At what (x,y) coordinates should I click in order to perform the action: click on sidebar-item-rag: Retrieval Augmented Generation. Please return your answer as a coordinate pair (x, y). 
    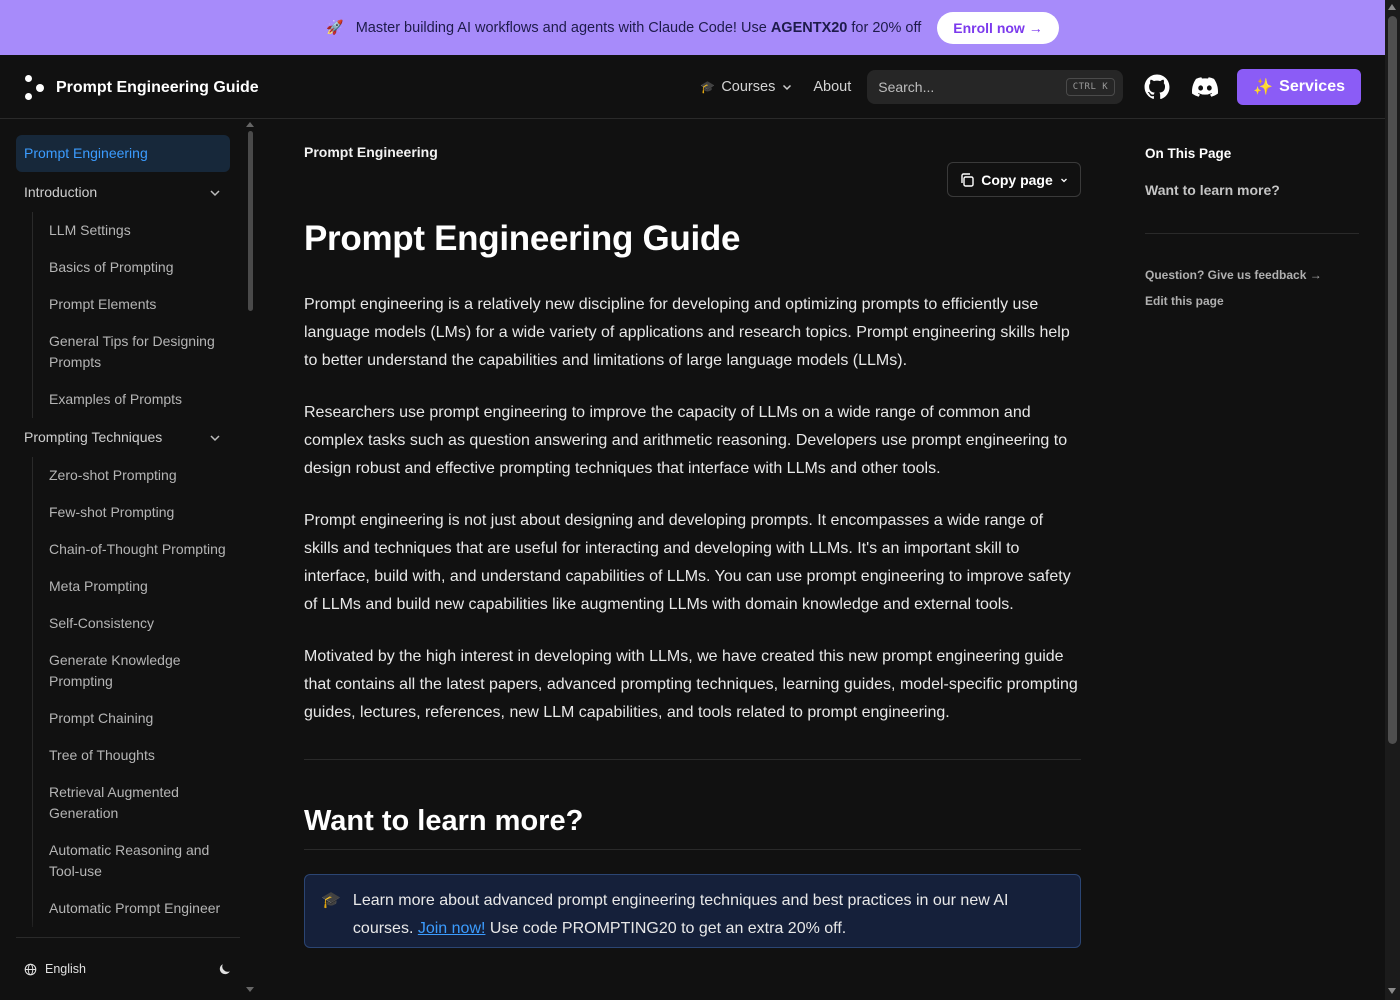
    Looking at the image, I should click on (139, 803).